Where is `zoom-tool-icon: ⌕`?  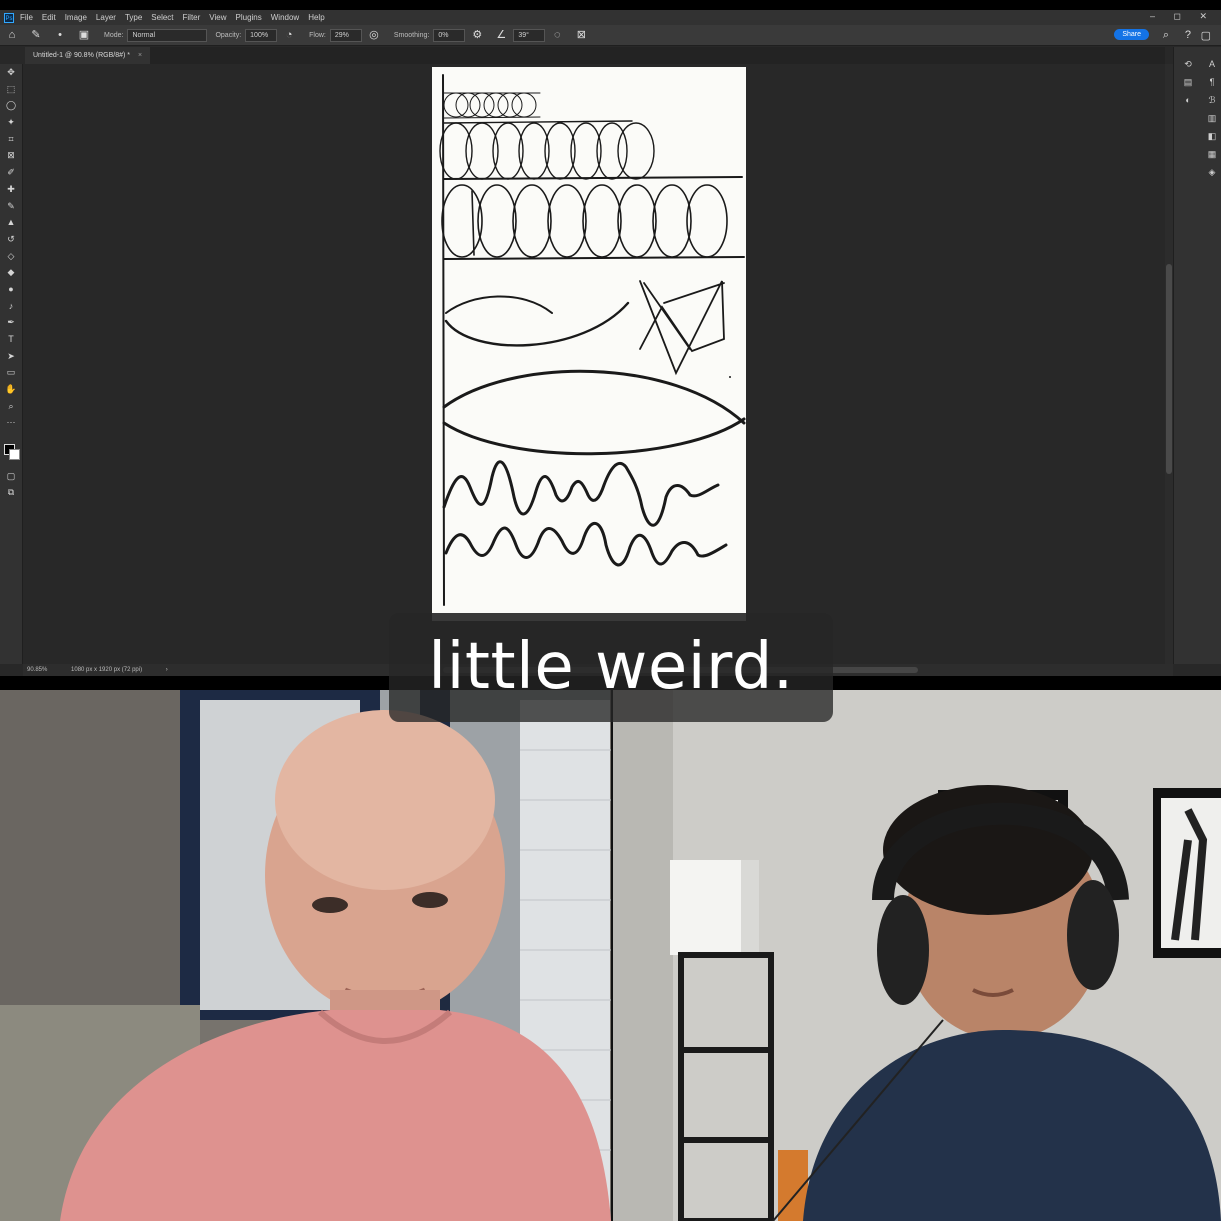 zoom-tool-icon: ⌕ is located at coordinates (11, 406).